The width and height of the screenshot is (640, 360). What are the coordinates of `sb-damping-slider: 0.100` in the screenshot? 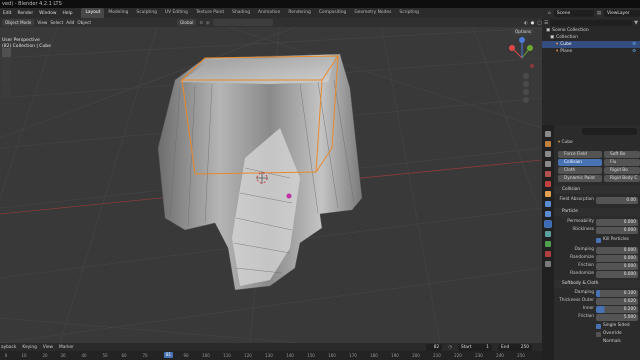 It's located at (617, 293).